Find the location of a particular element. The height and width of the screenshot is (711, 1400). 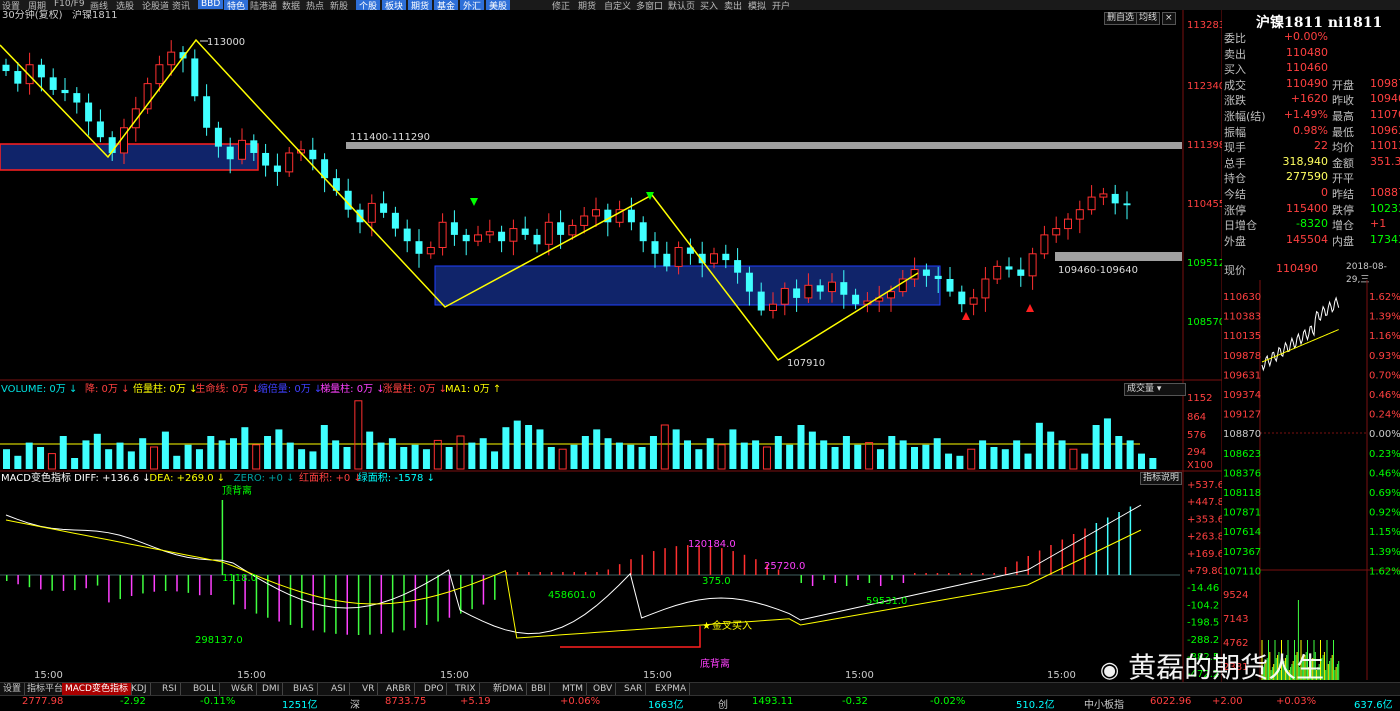

toolbar-item: 模拟 is located at coordinates (757, 5).